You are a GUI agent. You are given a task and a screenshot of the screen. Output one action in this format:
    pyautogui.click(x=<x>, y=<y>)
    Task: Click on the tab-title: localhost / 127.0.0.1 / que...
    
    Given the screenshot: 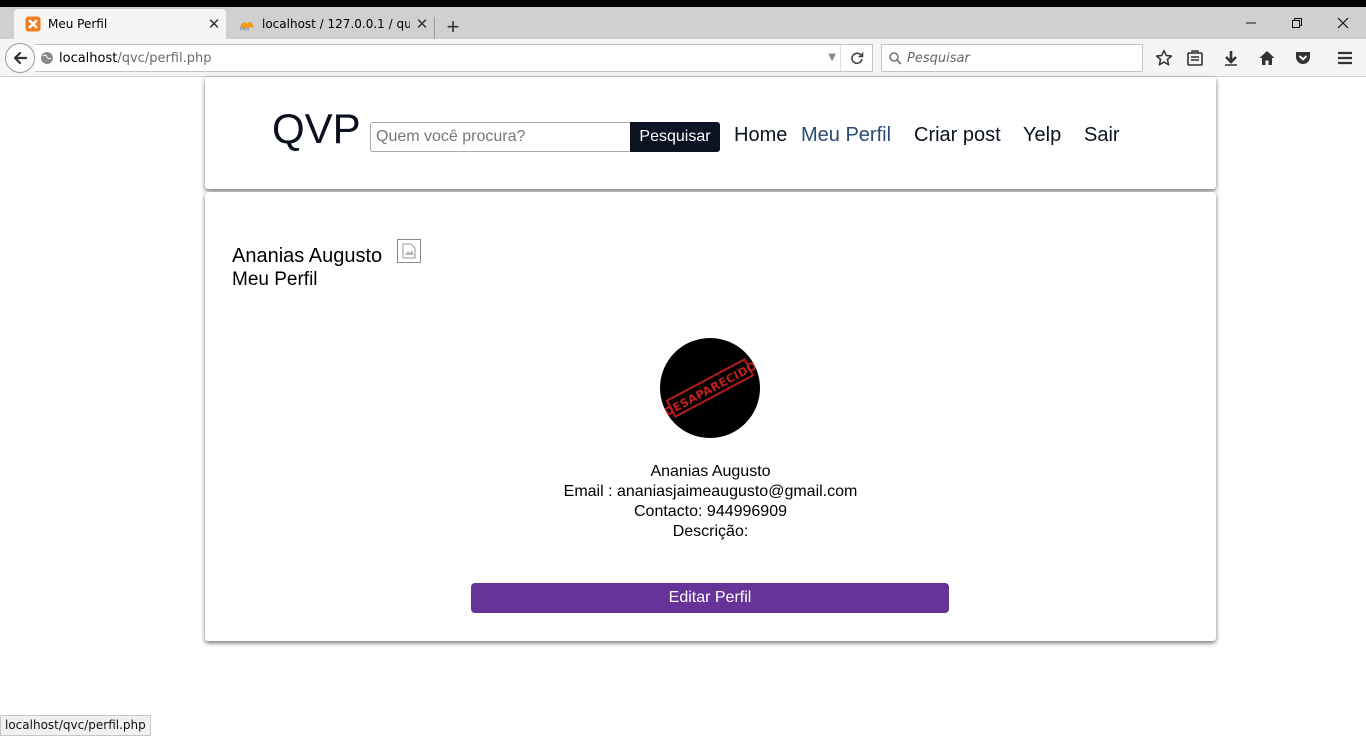 What is the action you would take?
    pyautogui.click(x=336, y=24)
    